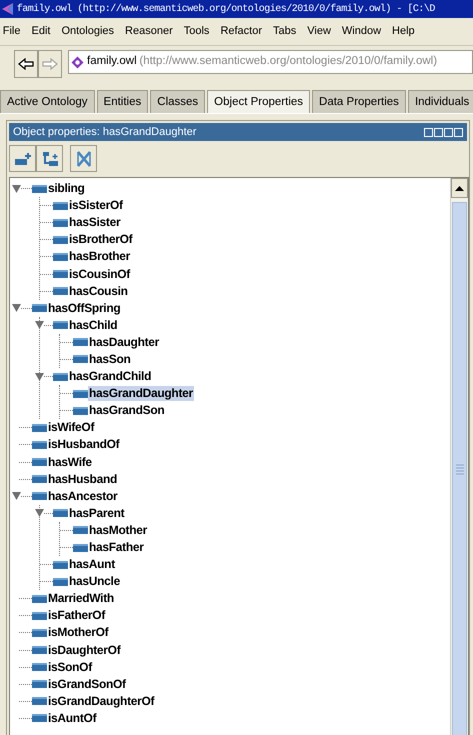 This screenshot has width=473, height=735. I want to click on tree-item: hasMother, so click(118, 530).